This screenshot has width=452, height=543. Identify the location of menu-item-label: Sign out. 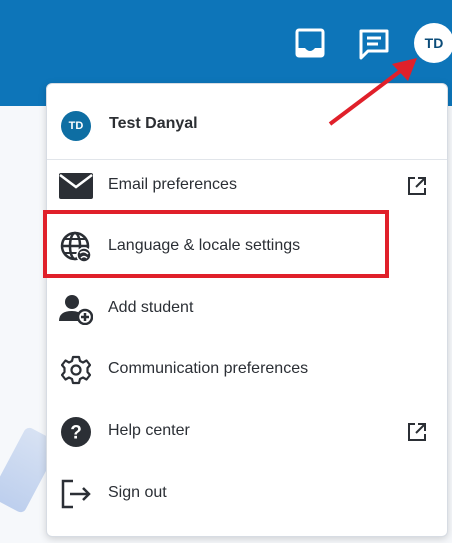
(137, 492).